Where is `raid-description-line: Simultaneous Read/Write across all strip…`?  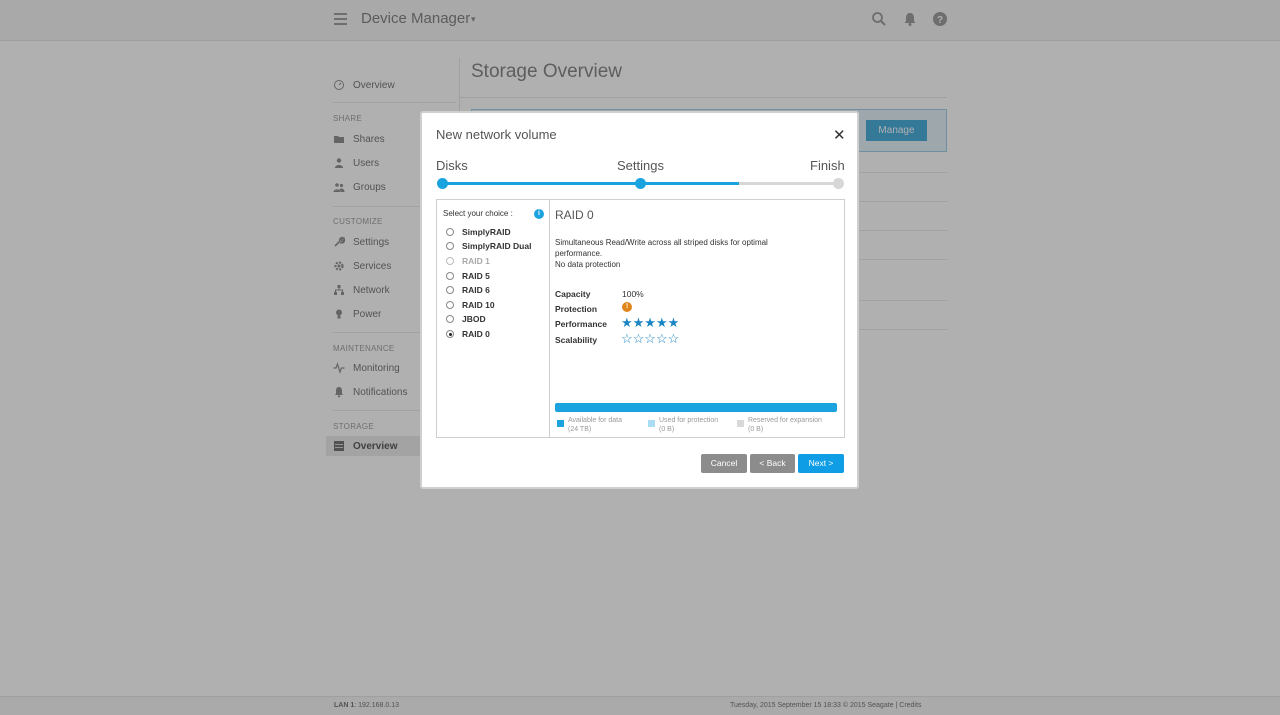 raid-description-line: Simultaneous Read/Write across all strip… is located at coordinates (661, 248).